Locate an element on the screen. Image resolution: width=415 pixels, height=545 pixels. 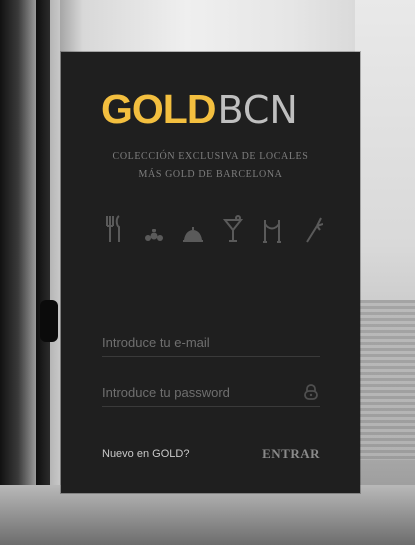
password-field is located at coordinates (211, 392).